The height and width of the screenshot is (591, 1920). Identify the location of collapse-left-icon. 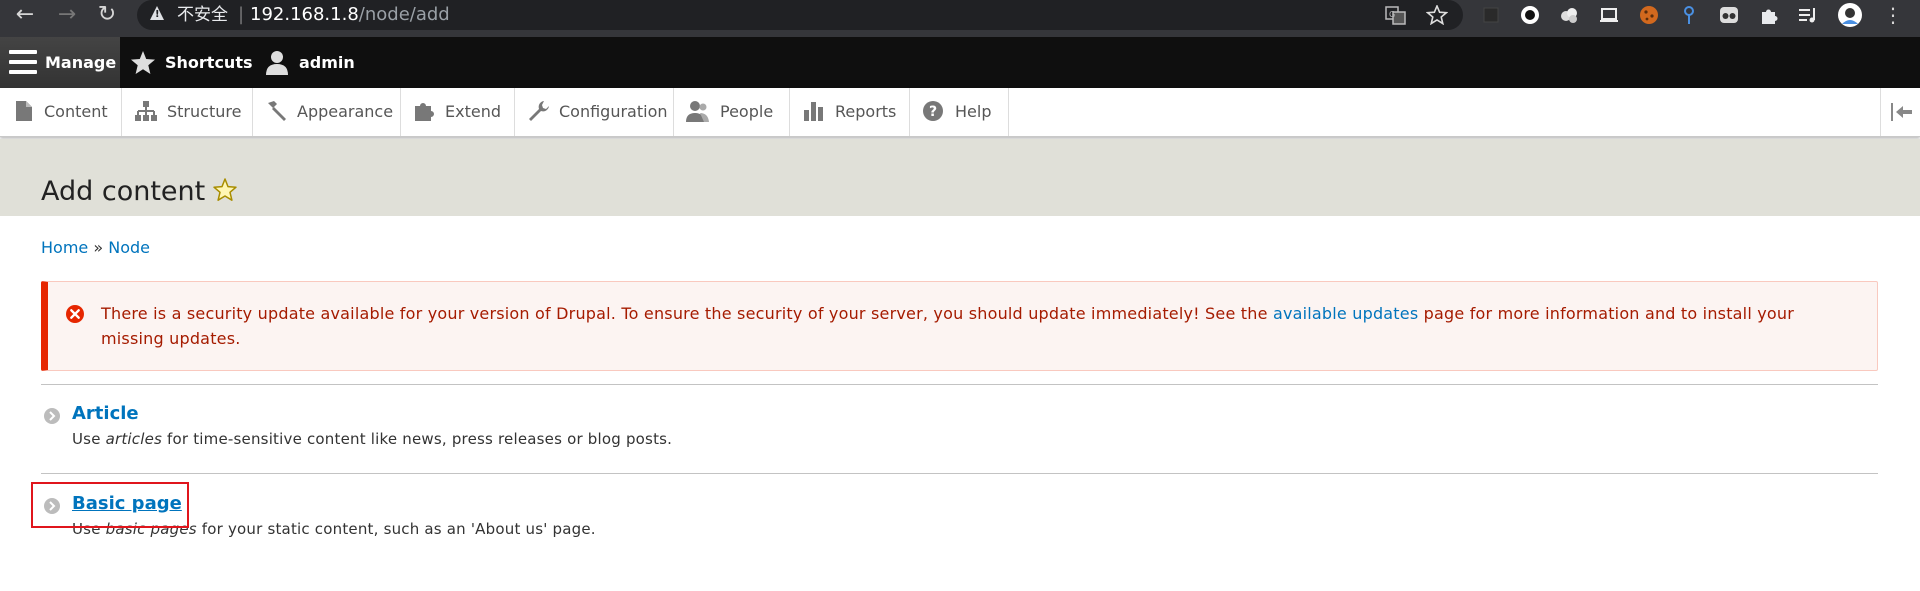
(1901, 112).